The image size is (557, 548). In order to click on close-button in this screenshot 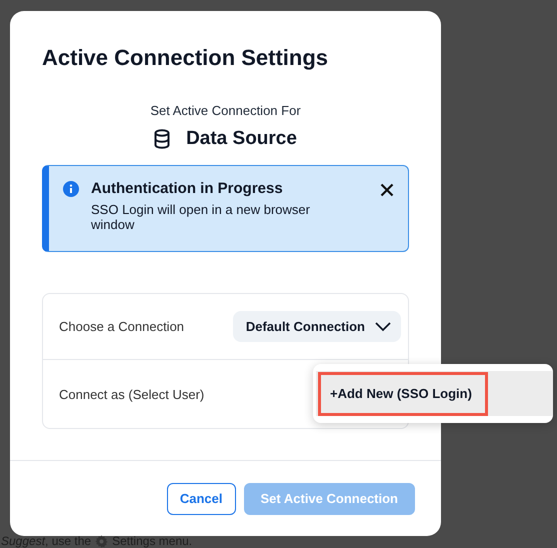, I will do `click(387, 190)`.